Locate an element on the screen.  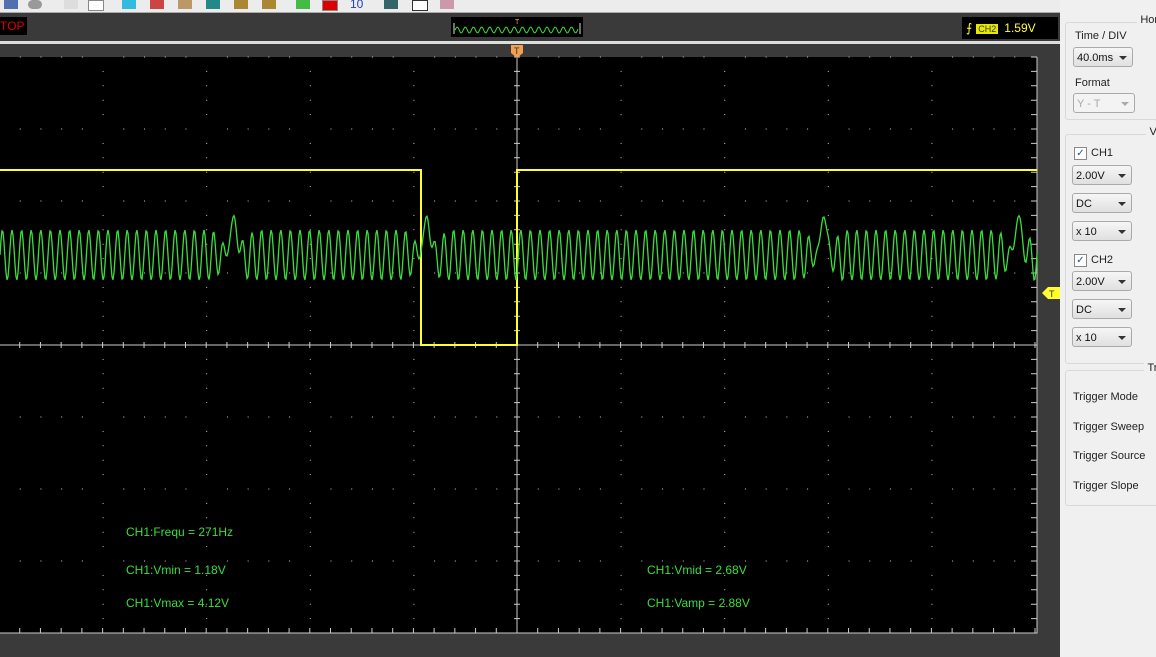
ch2-volts-select: 2.00V is located at coordinates (1102, 281).